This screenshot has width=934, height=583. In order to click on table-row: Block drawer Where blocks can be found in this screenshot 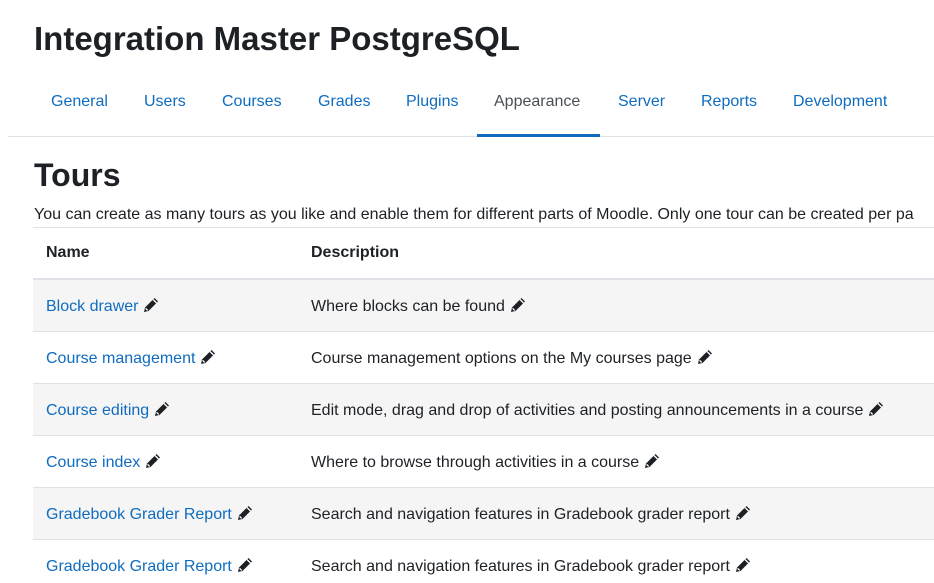, I will do `click(483, 305)`.